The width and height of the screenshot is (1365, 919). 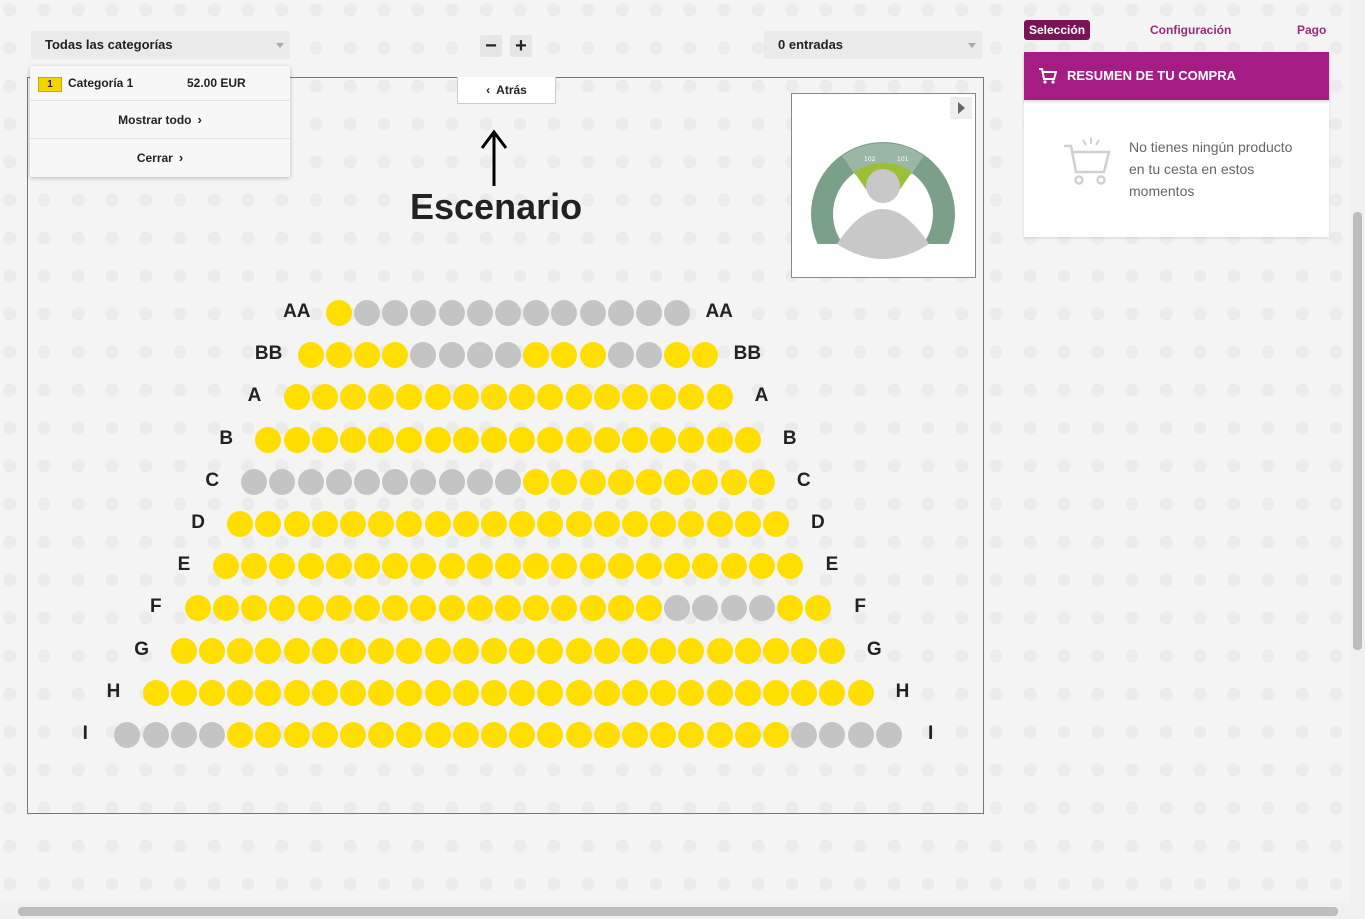 What do you see at coordinates (160, 157) in the screenshot?
I see `close-panel-button: Cerrar ›` at bounding box center [160, 157].